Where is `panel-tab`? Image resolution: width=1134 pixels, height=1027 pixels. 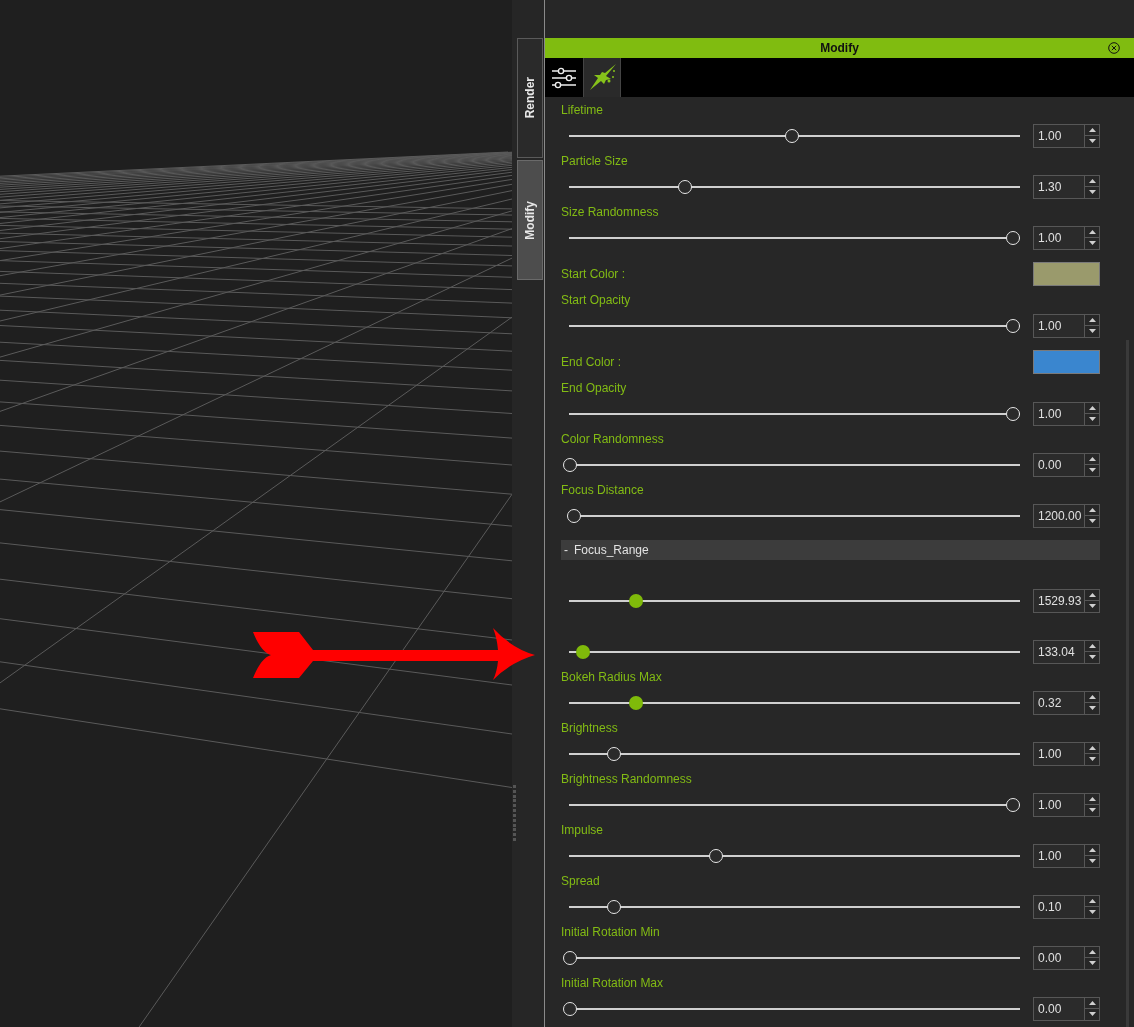 panel-tab is located at coordinates (602, 77).